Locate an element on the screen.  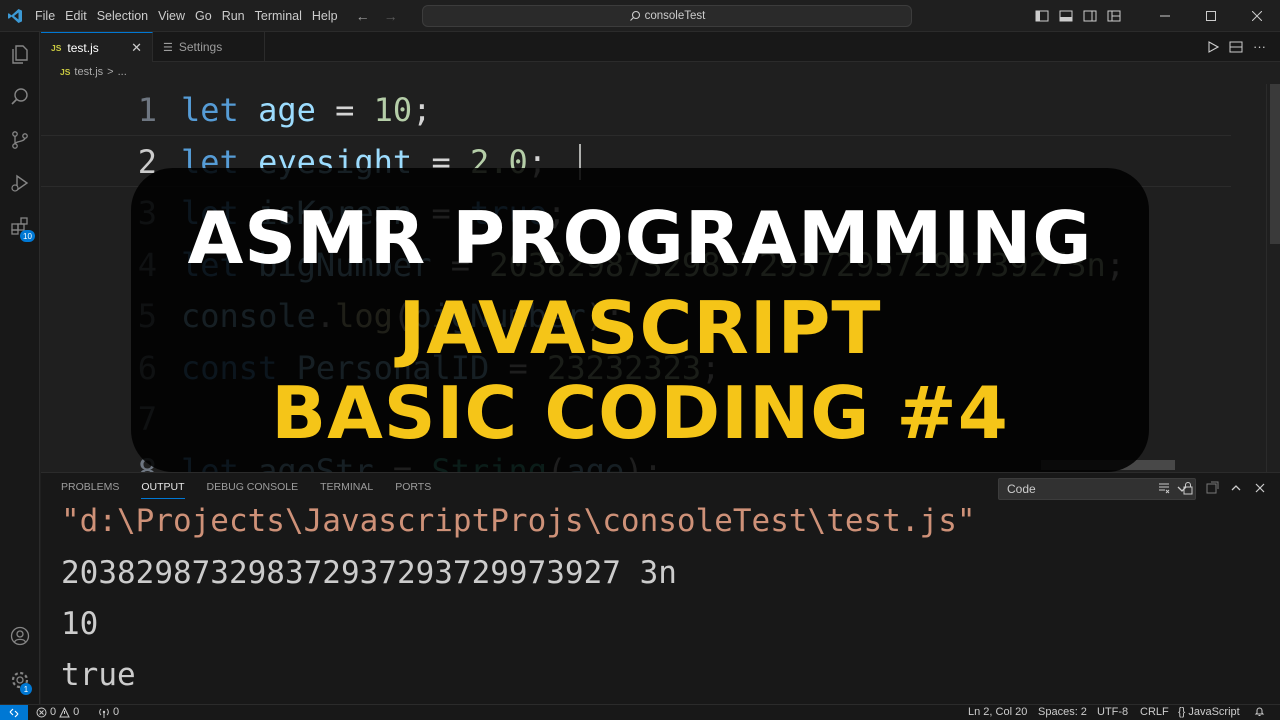
command-center-search: consoleTest is located at coordinates (667, 16).